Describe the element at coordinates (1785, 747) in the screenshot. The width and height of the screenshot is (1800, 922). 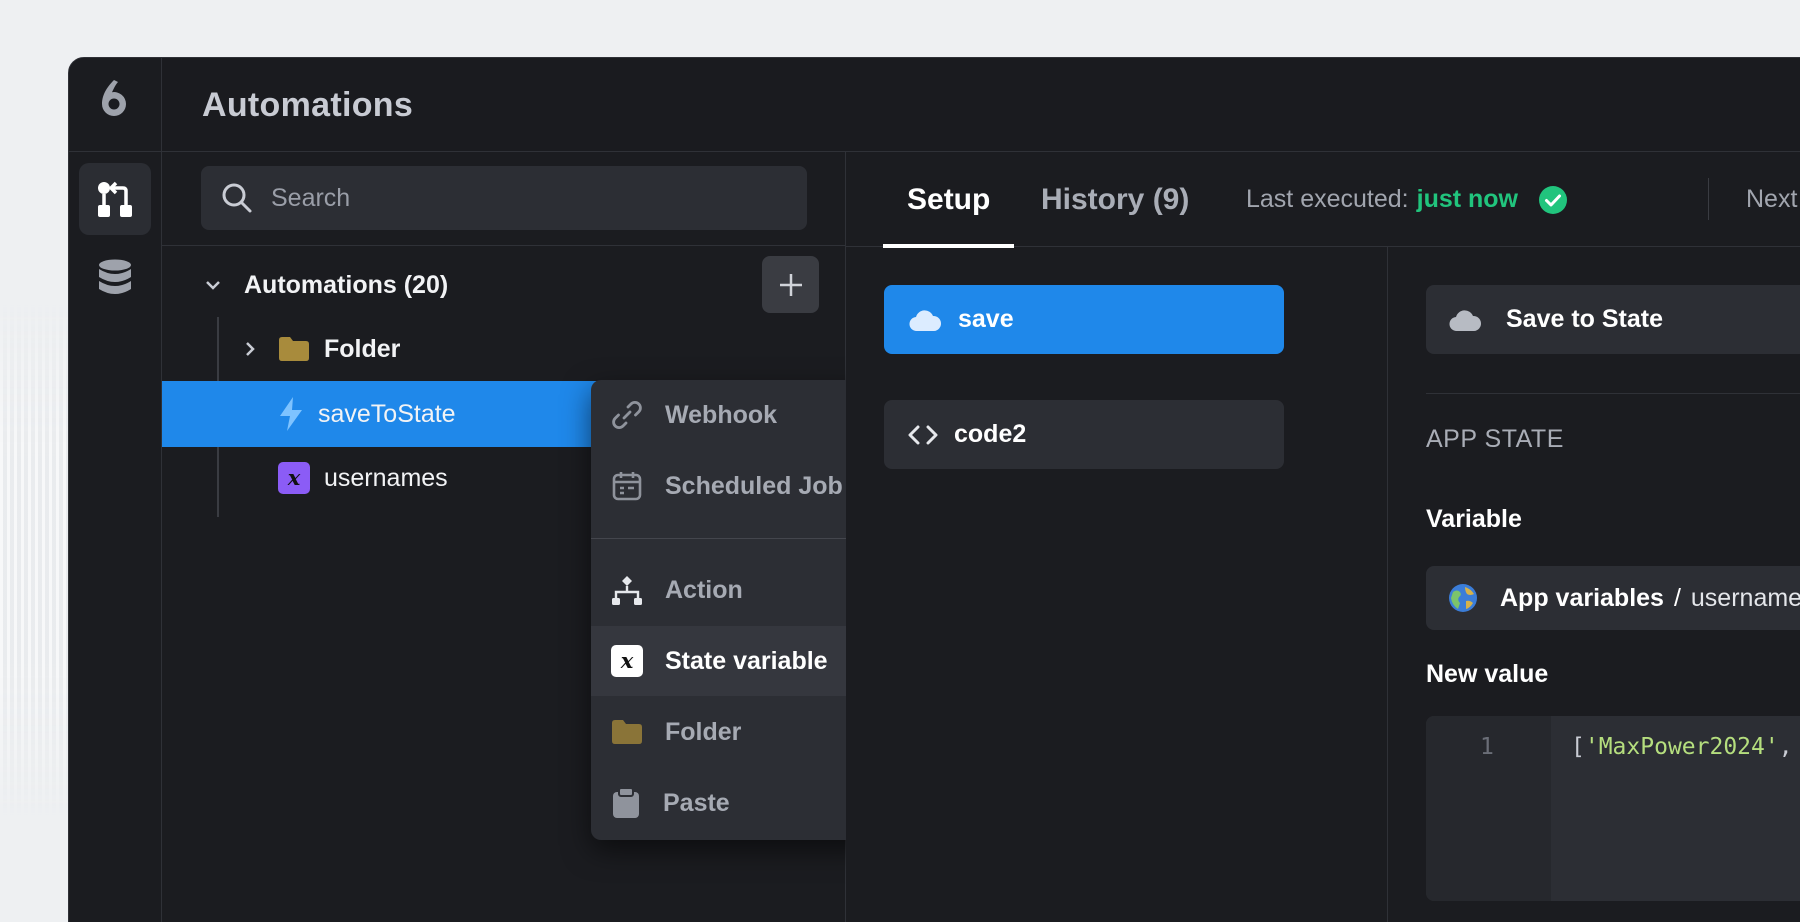
I see `code-comma: ,` at that location.